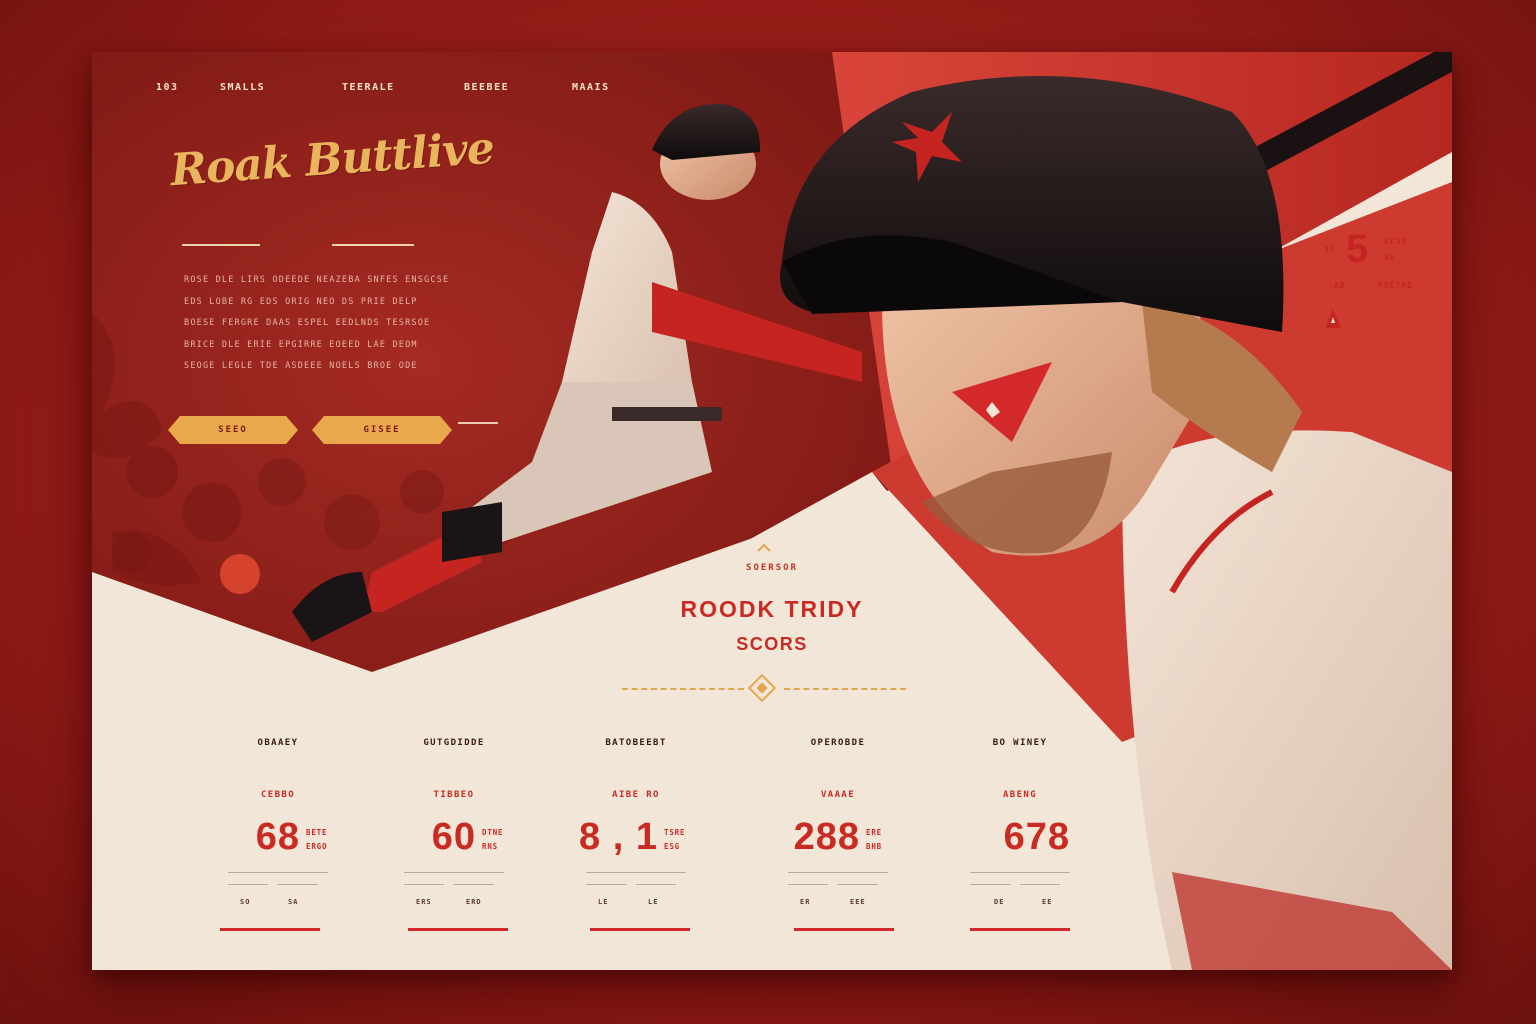 Image resolution: width=1536 pixels, height=1024 pixels. I want to click on stat-foot: EEE, so click(858, 902).